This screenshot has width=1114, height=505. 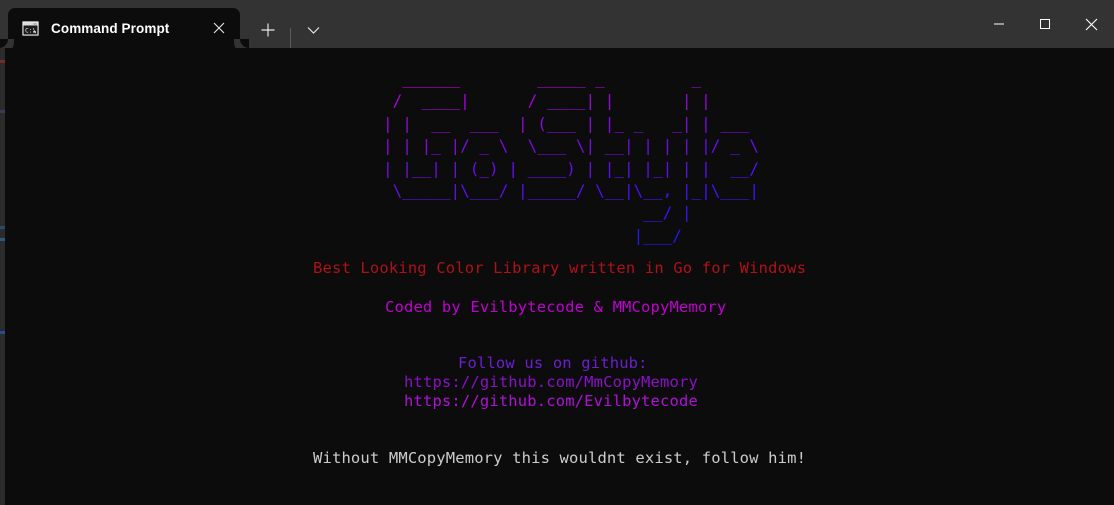 What do you see at coordinates (290, 38) in the screenshot?
I see `tabstrip-separator` at bounding box center [290, 38].